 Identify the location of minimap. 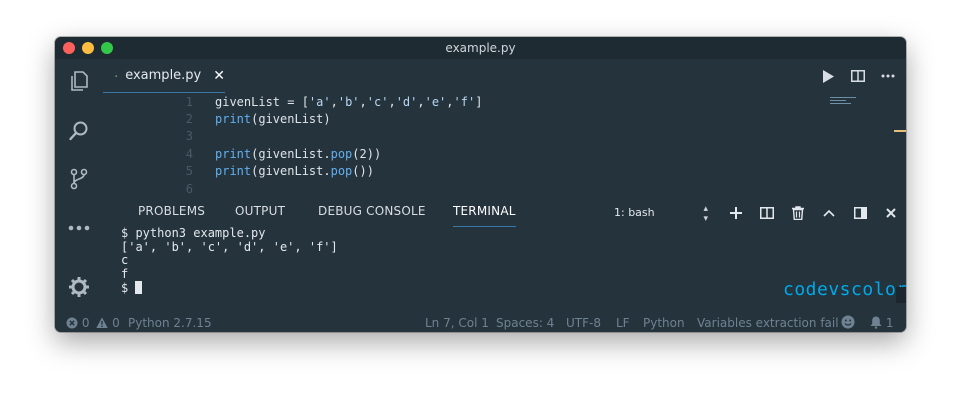
(843, 101).